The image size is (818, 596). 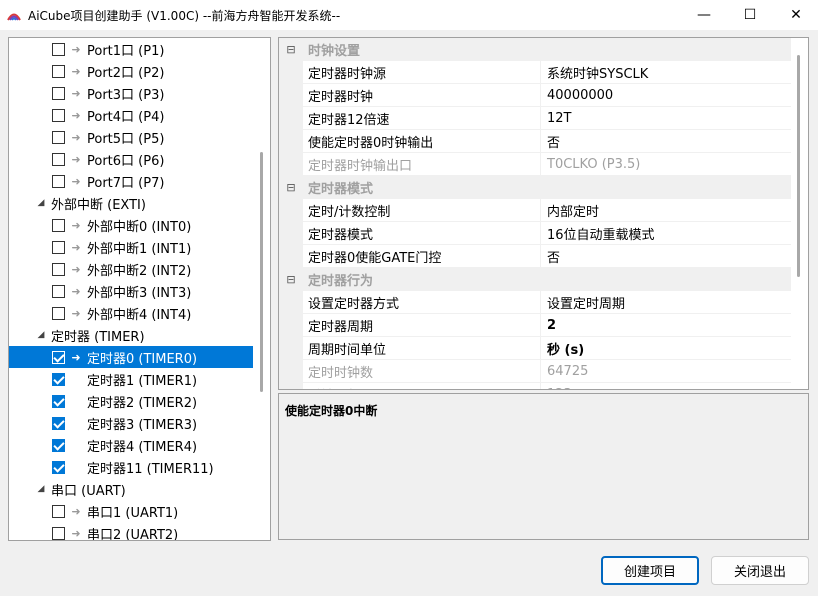 I want to click on tree-item: ➜ 外部中断1 (INT1), so click(x=131, y=247).